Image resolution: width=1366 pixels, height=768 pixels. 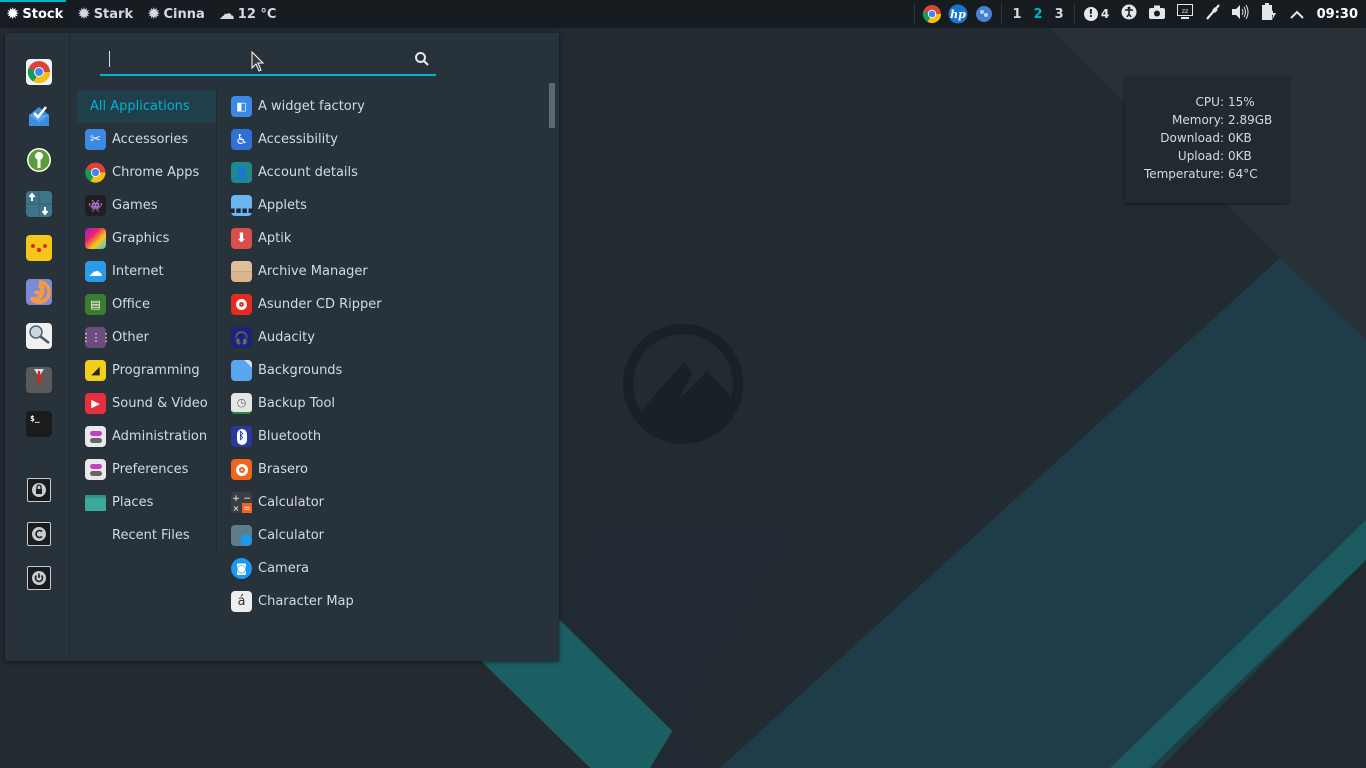 I want to click on app-item-calculator: + − × = Calculator, so click(x=385, y=502).